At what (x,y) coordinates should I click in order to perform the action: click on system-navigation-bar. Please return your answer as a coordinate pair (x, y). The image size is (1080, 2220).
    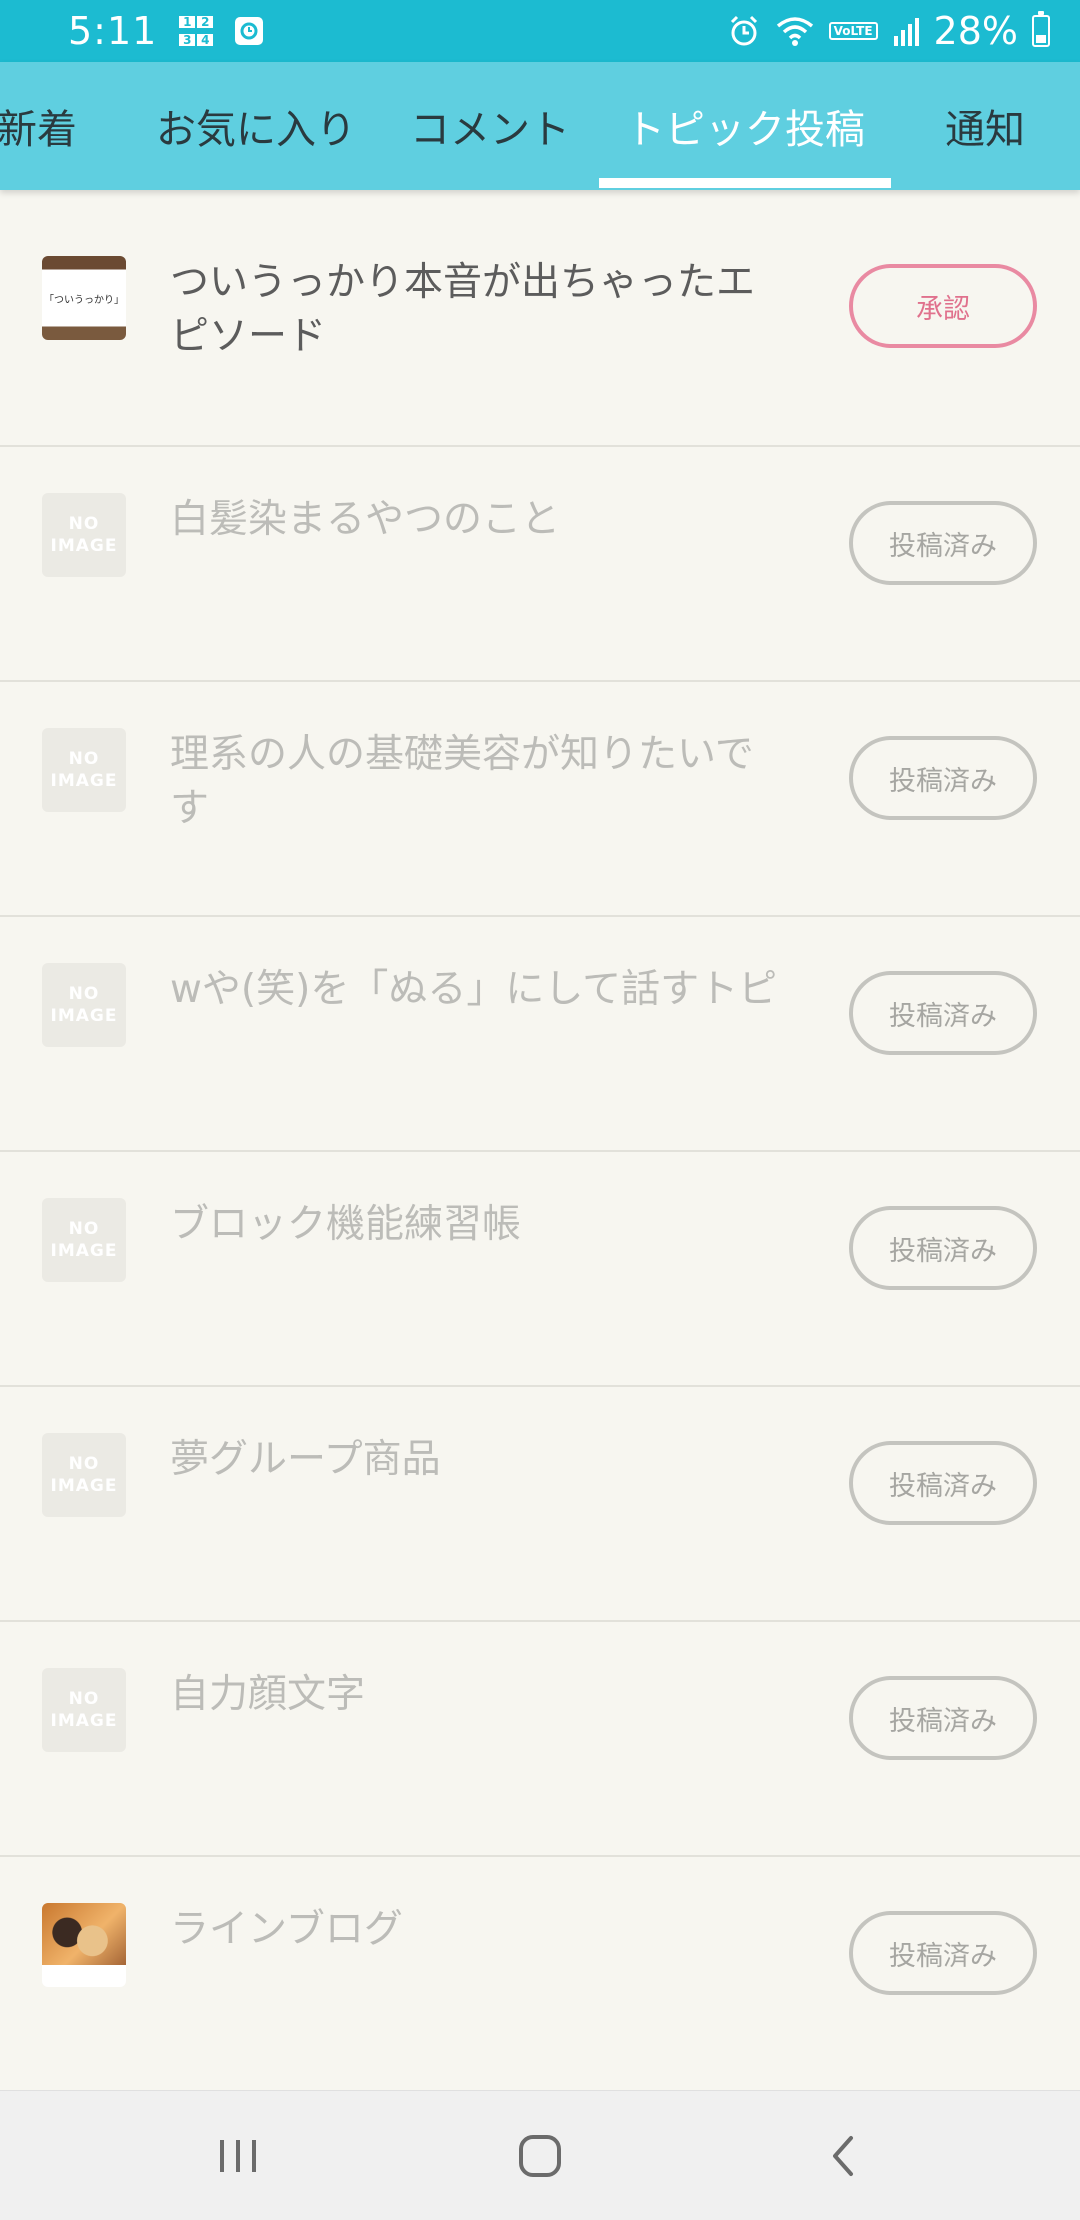
    Looking at the image, I should click on (540, 2155).